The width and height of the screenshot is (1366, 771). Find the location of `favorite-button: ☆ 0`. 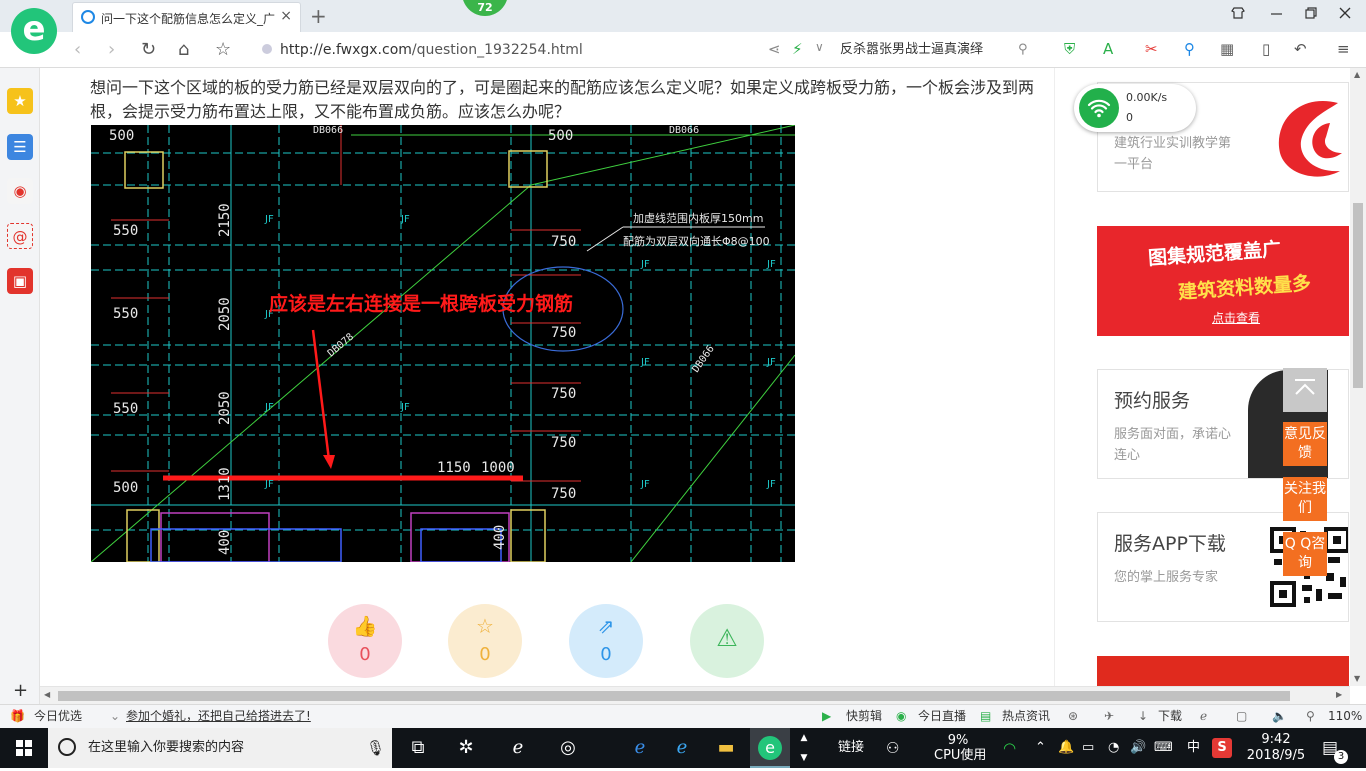

favorite-button: ☆ 0 is located at coordinates (485, 641).